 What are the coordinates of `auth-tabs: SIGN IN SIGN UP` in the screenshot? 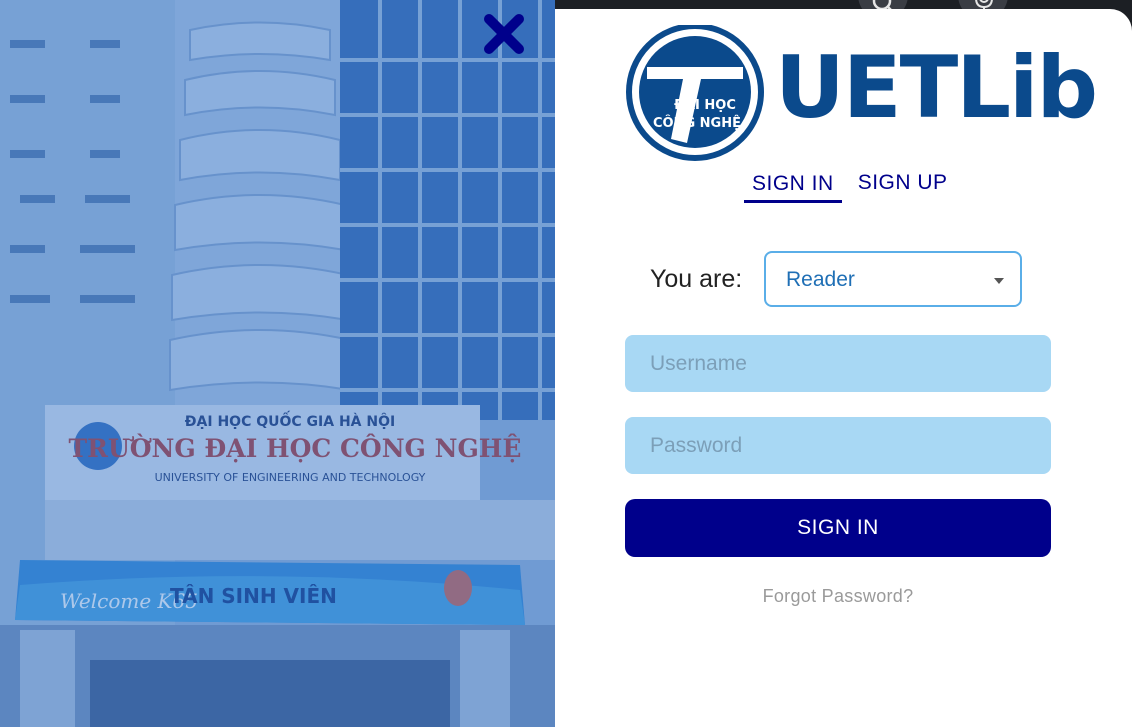 It's located at (850, 185).